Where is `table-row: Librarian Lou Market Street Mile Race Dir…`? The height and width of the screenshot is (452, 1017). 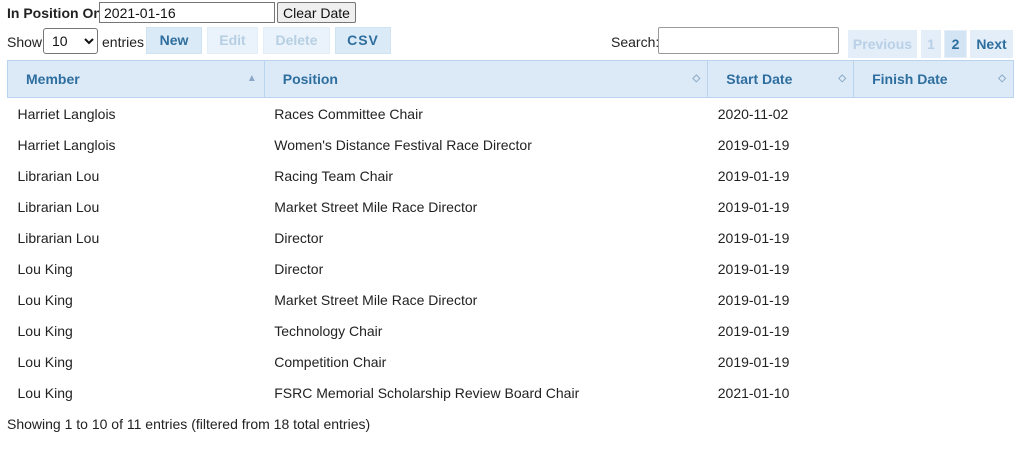
table-row: Librarian Lou Market Street Mile Race Dir… is located at coordinates (511, 206).